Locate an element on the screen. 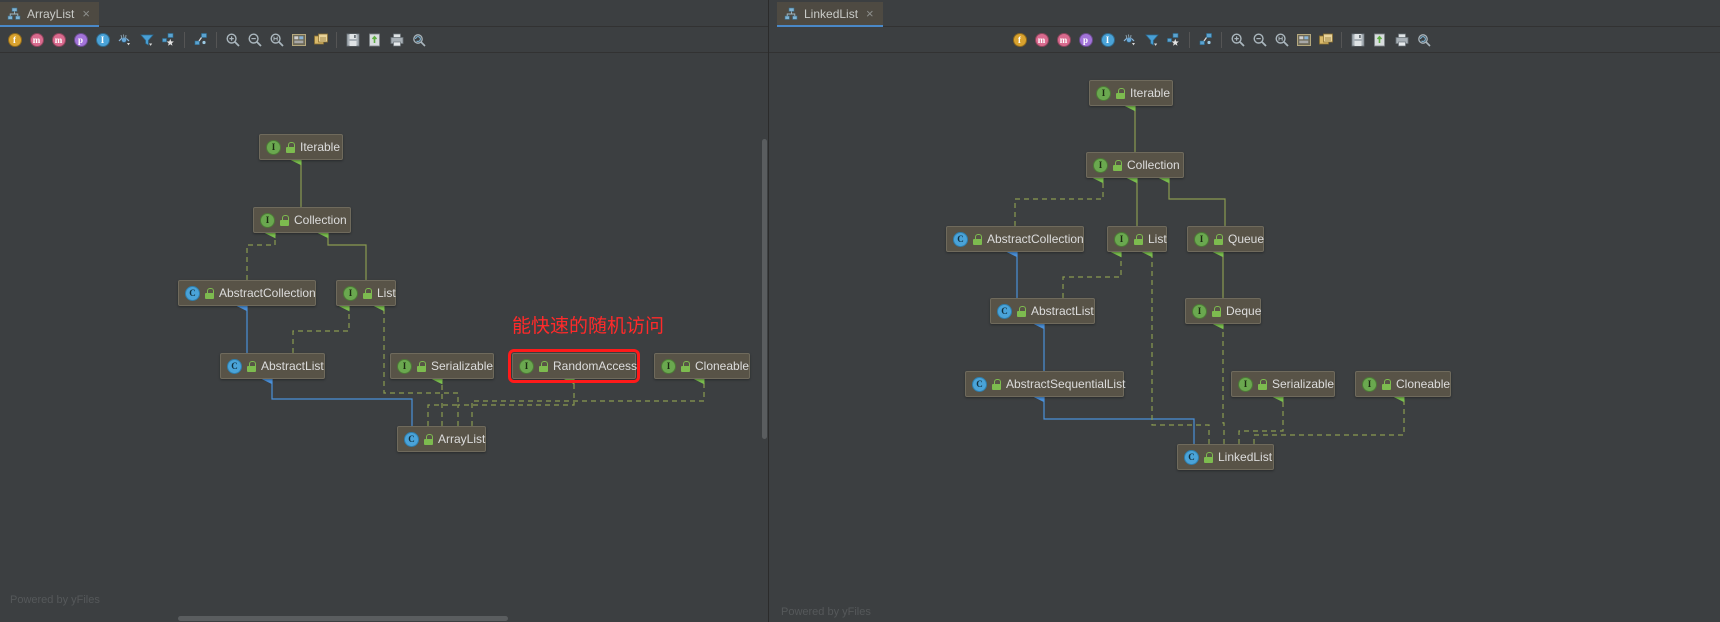 This screenshot has height=622, width=1720. eye-icon is located at coordinates (124, 39).